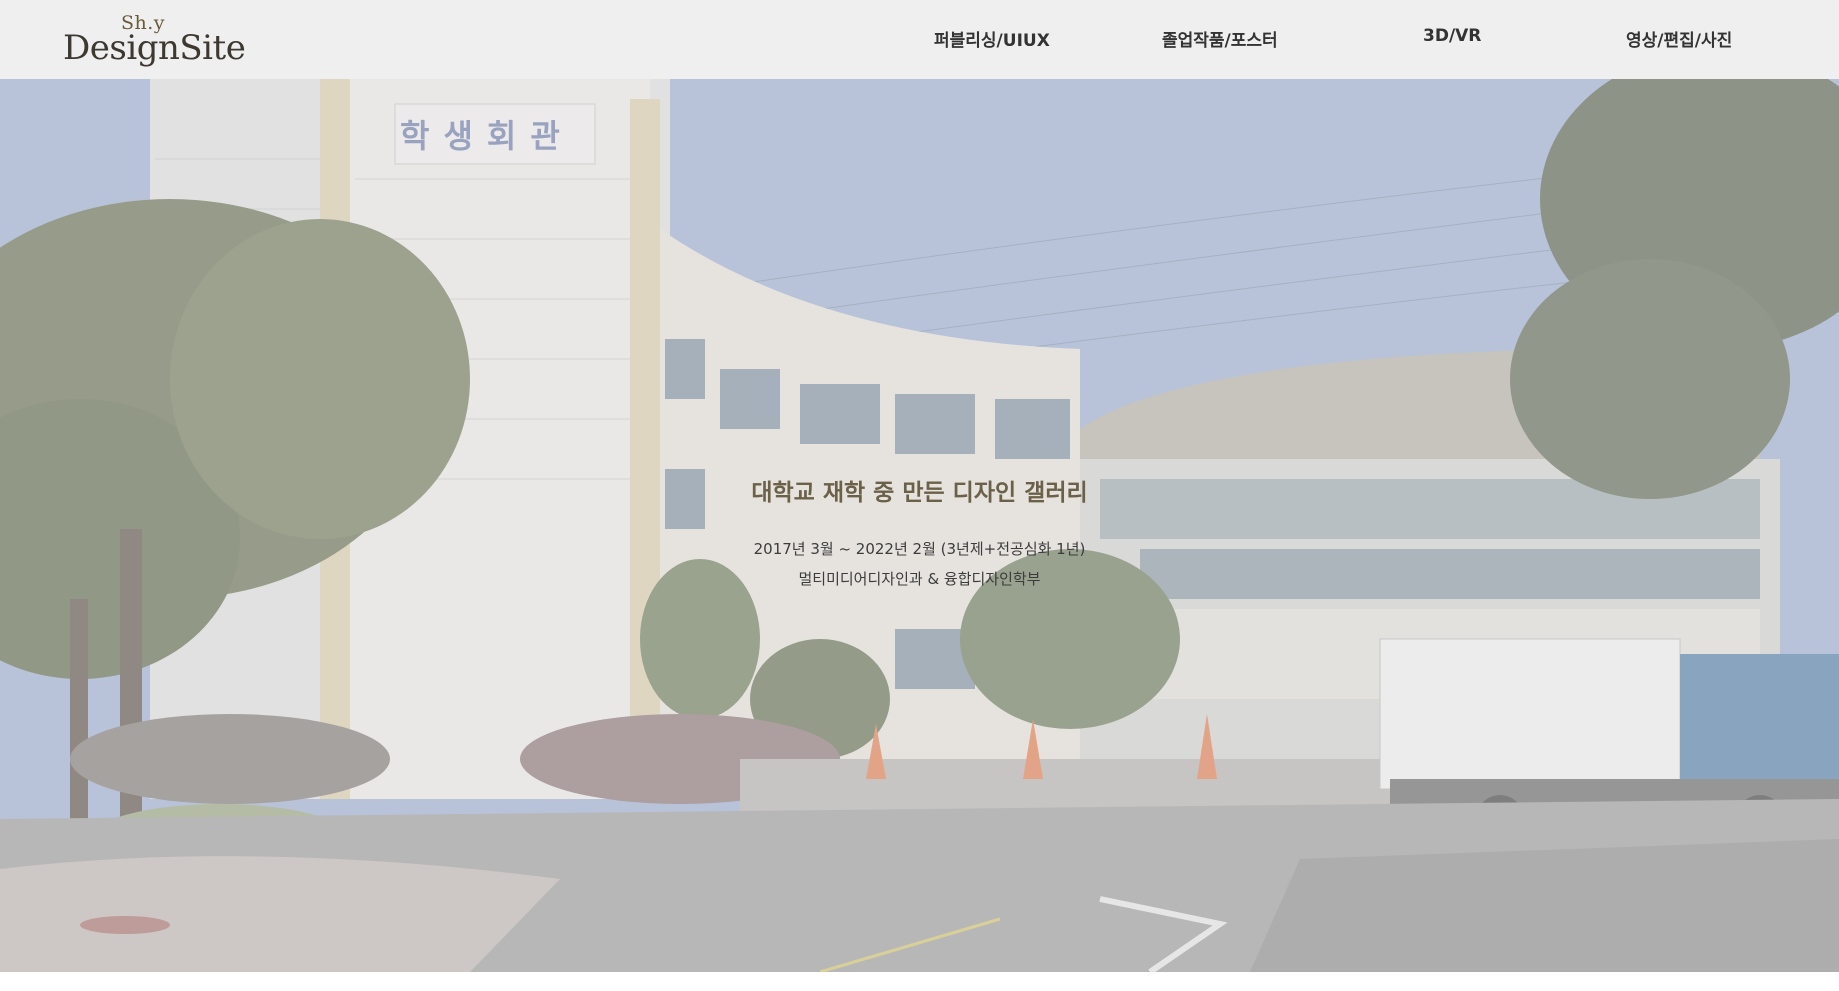 The width and height of the screenshot is (1839, 991). I want to click on site-logo: Sh.y DesignSite, so click(154, 43).